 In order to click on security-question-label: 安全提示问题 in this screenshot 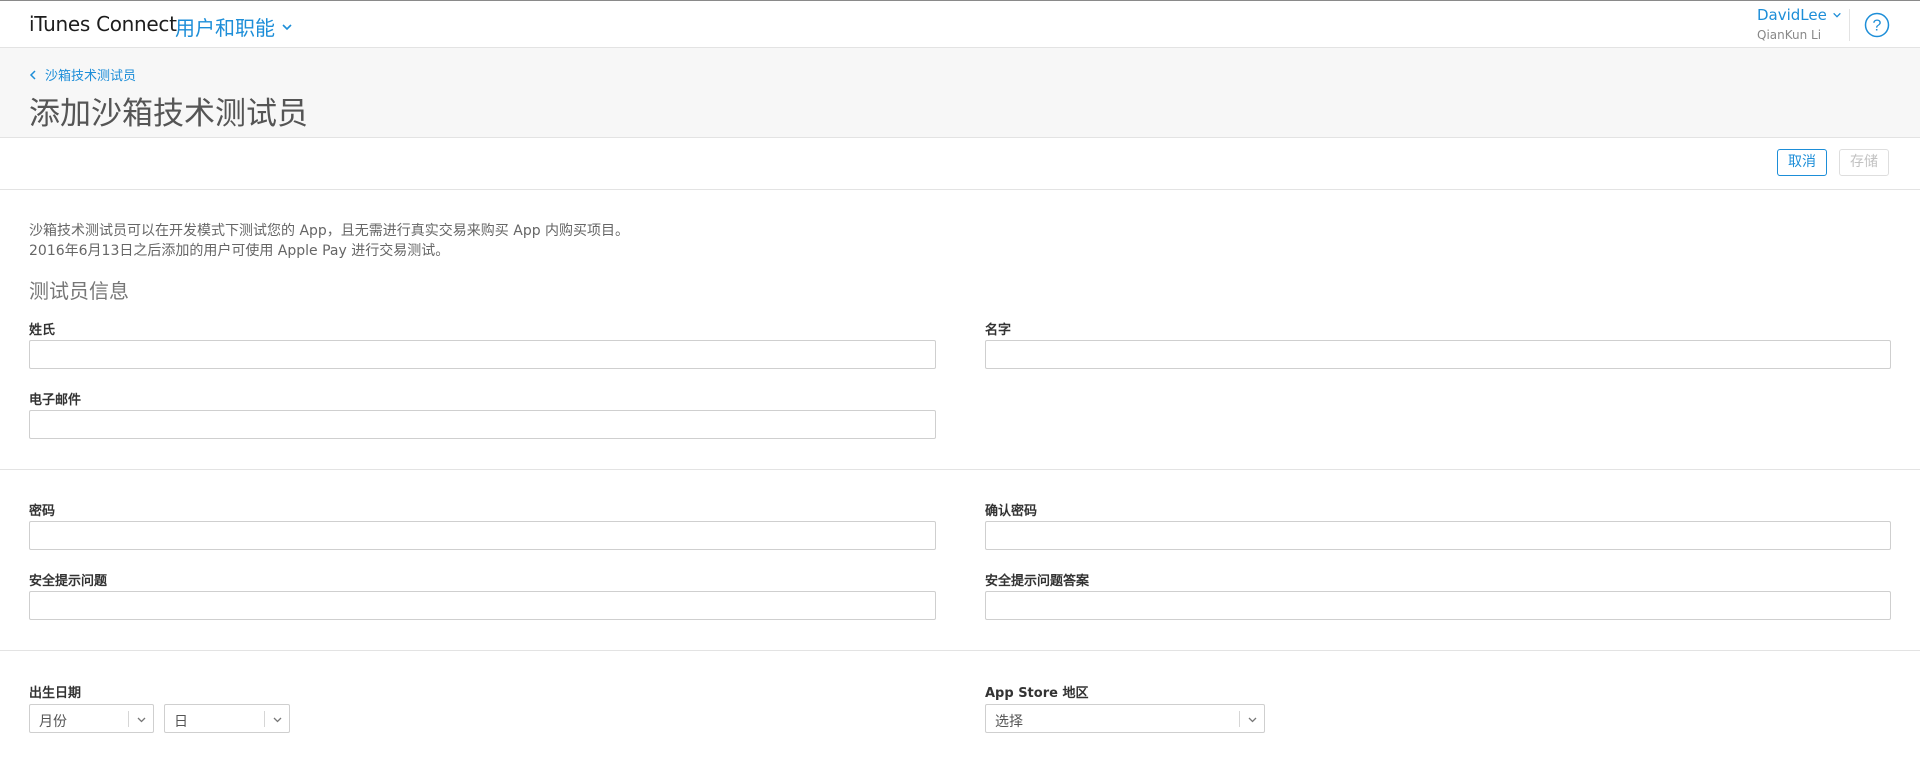, I will do `click(68, 581)`.